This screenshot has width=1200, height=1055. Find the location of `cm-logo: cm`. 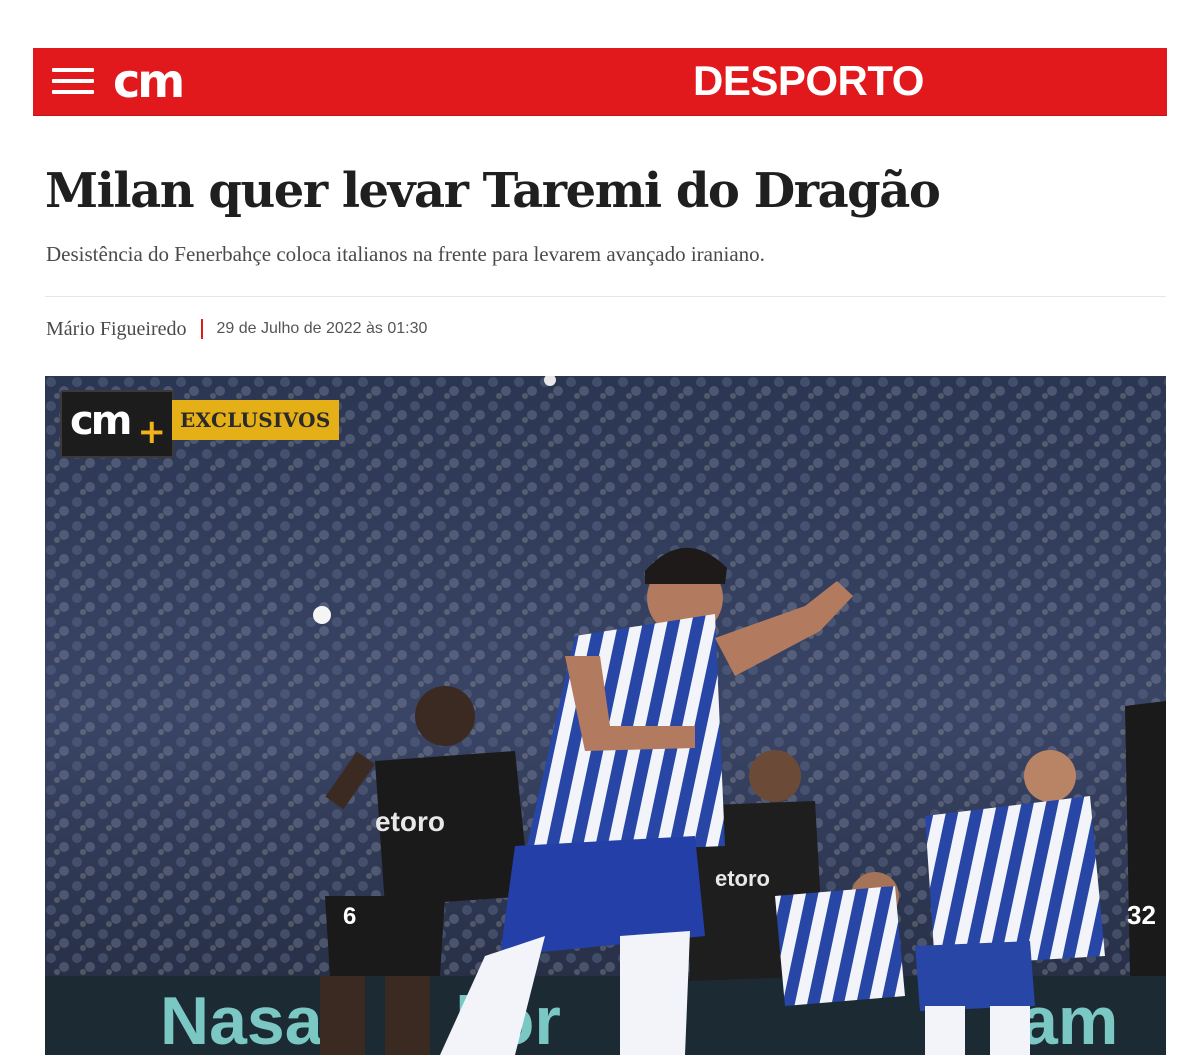

cm-logo: cm is located at coordinates (149, 81).